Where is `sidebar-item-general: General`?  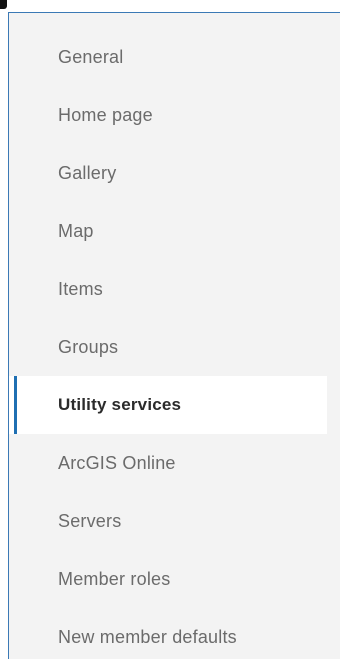
sidebar-item-general: General is located at coordinates (174, 57).